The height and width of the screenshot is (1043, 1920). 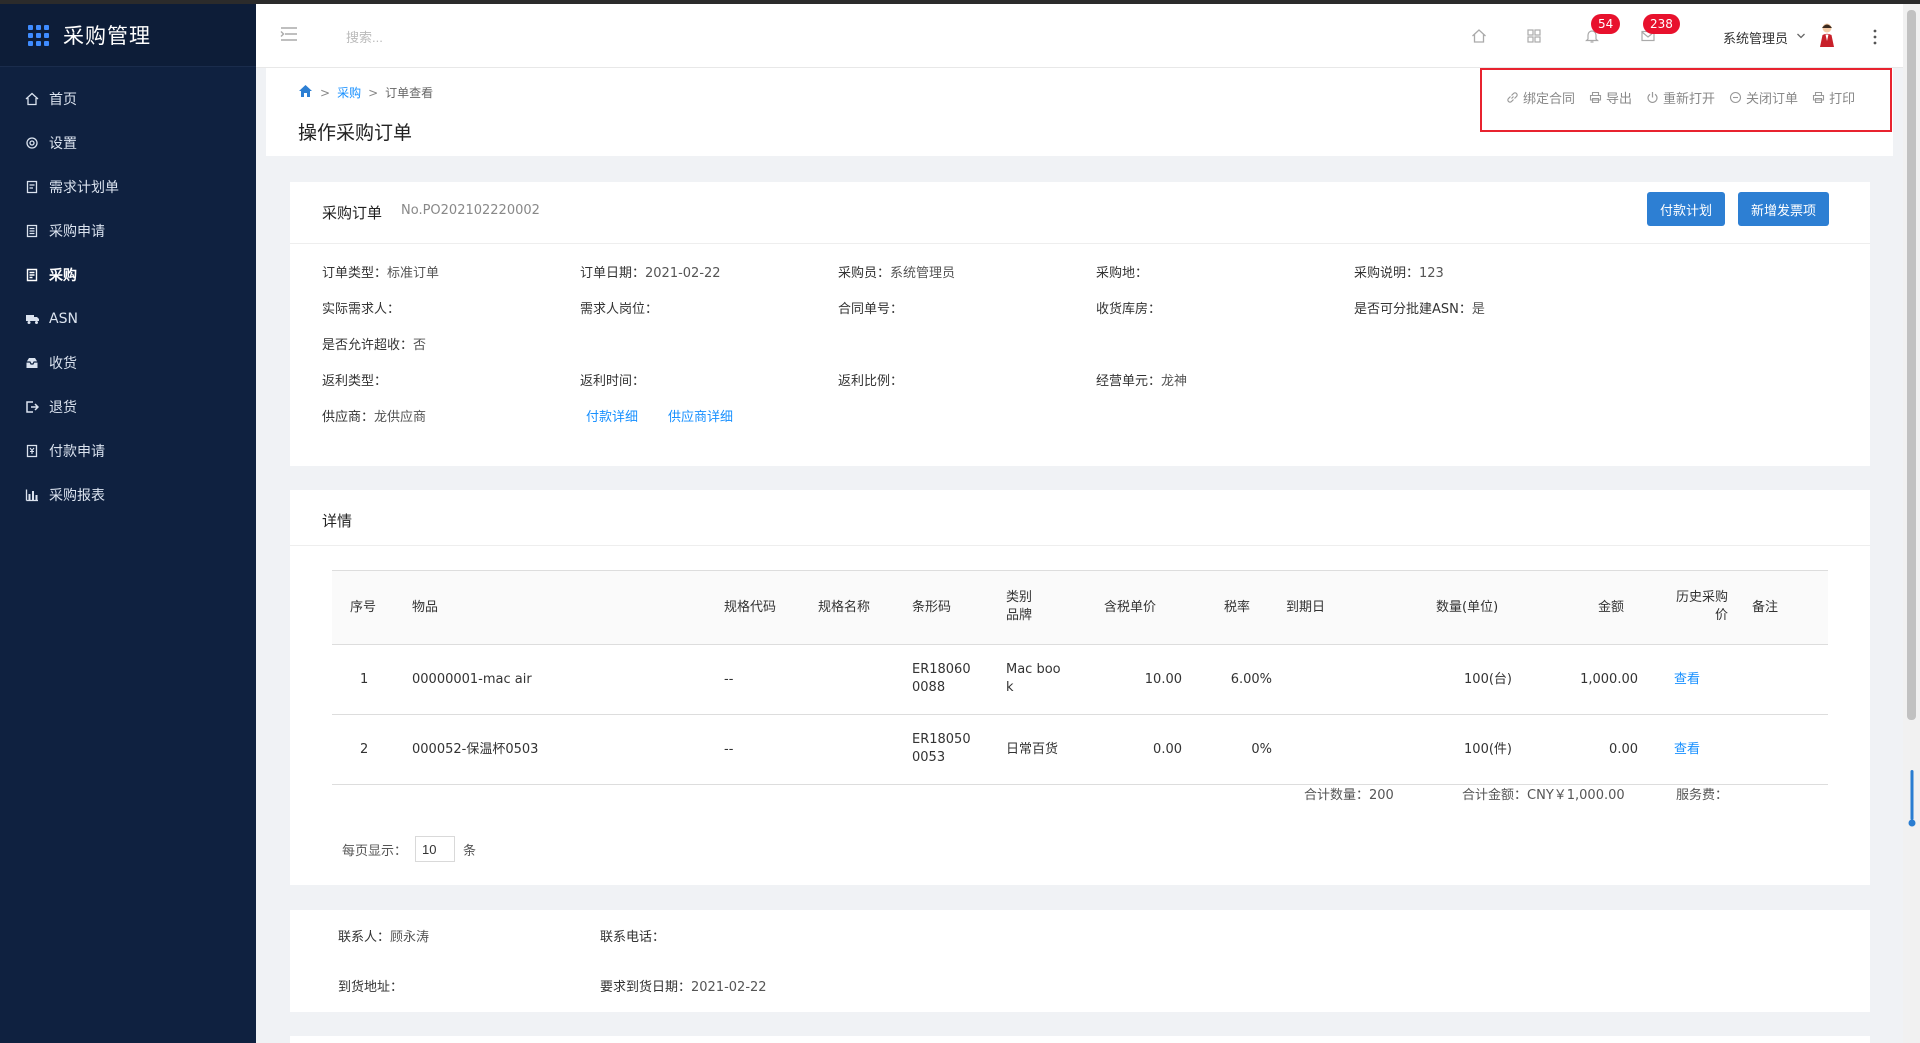 I want to click on scrollbar-thumb, so click(x=1911, y=365).